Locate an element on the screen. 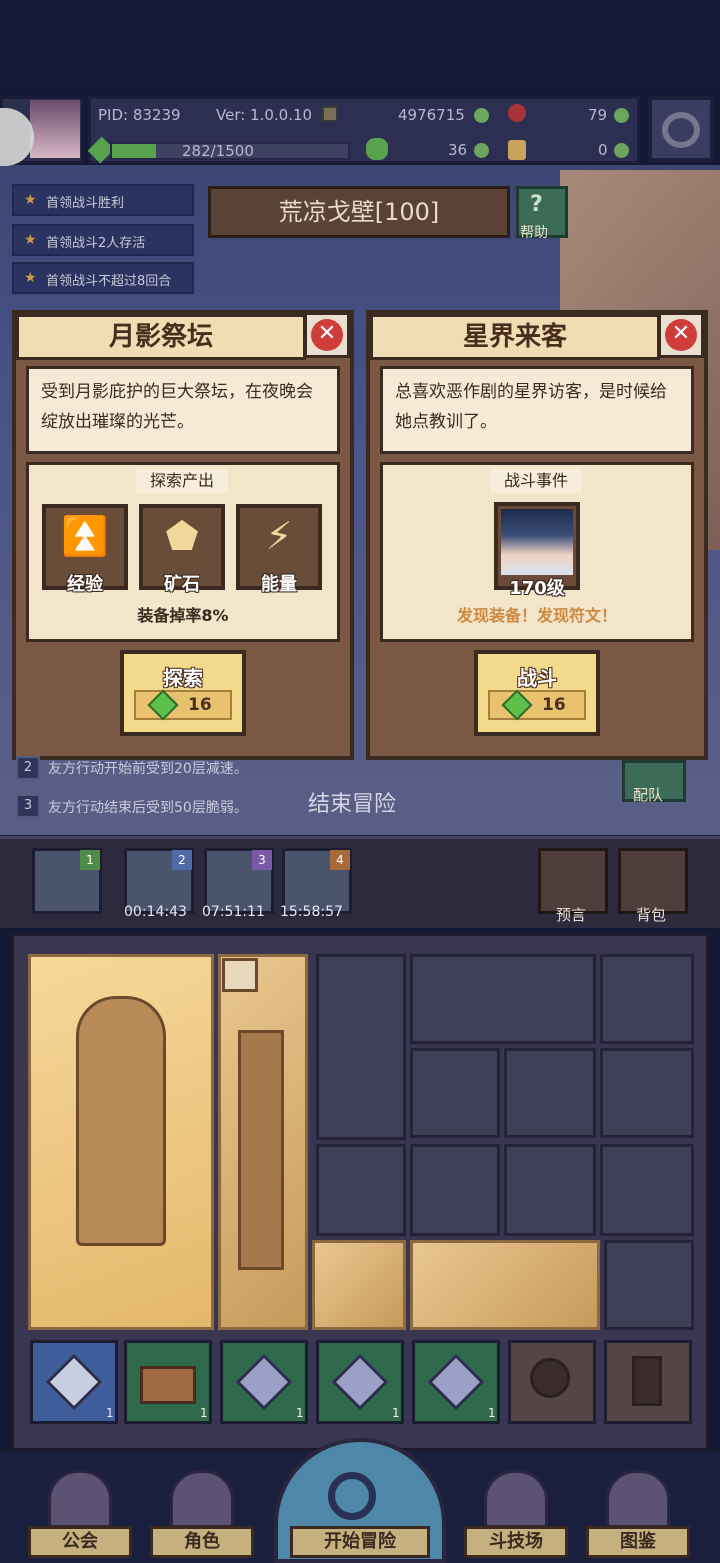 This screenshot has height=1563, width=720. prophecy-label: 预言 is located at coordinates (571, 915).